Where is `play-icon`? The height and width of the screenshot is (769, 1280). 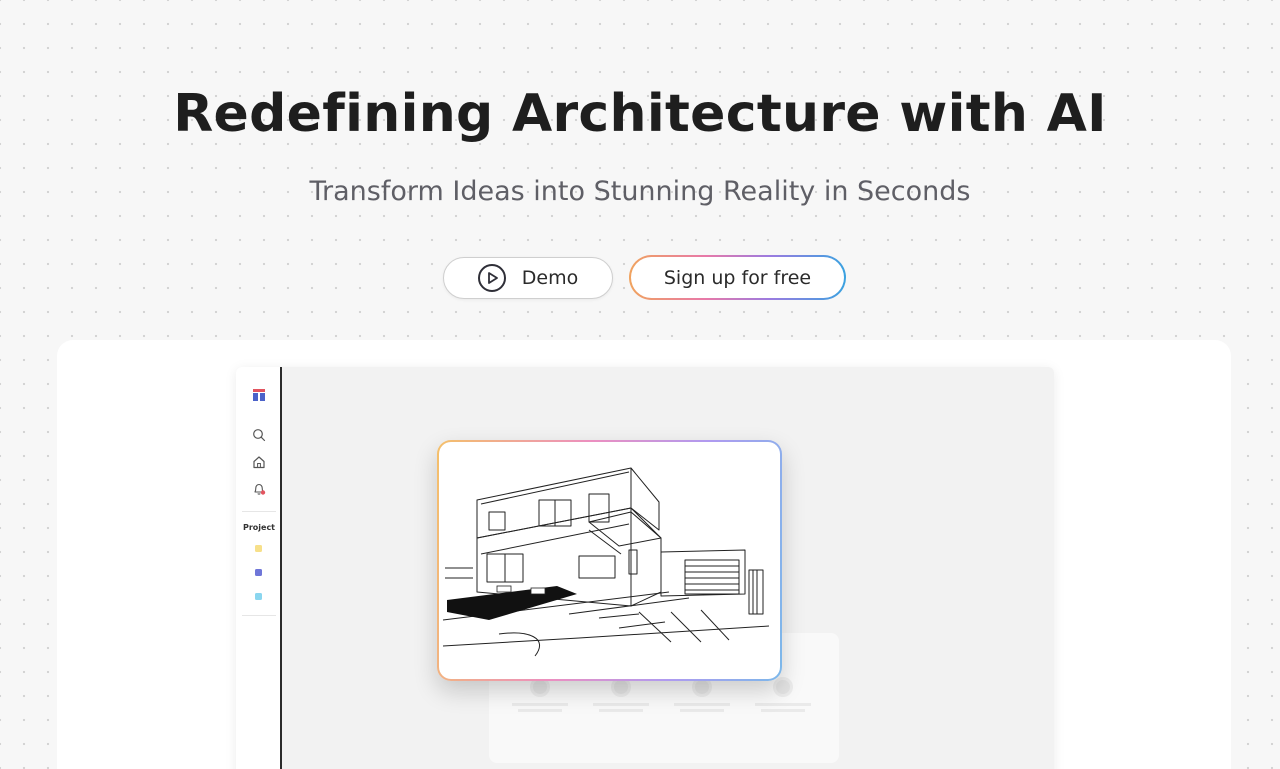
play-icon is located at coordinates (491, 278).